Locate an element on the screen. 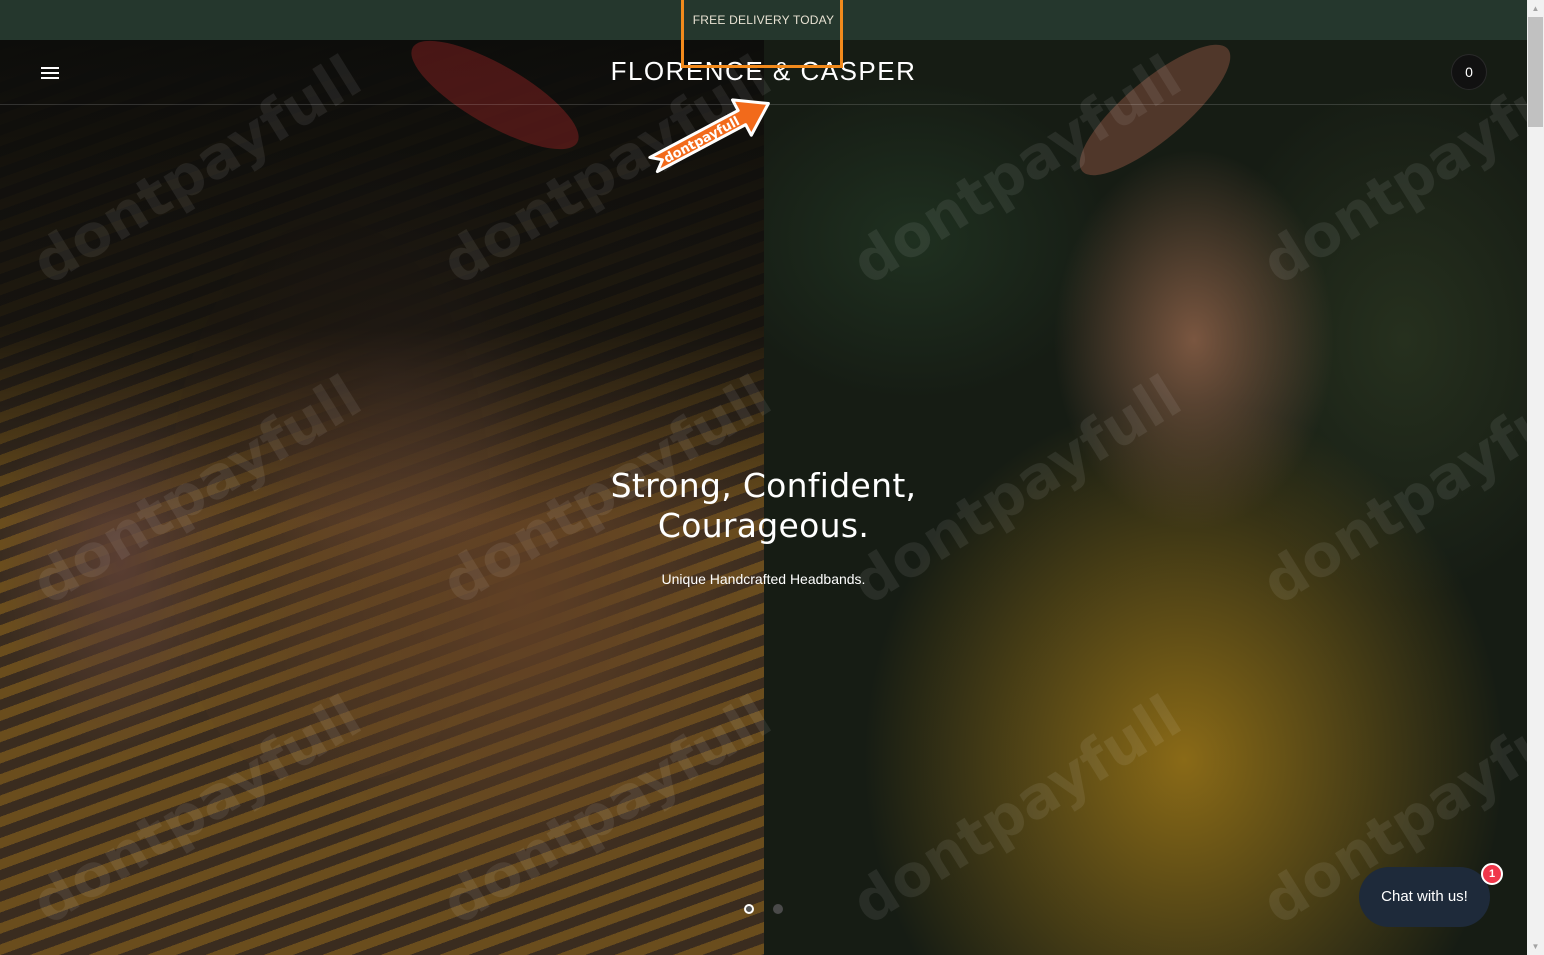 The image size is (1544, 955). highlight-box is located at coordinates (762, 34).